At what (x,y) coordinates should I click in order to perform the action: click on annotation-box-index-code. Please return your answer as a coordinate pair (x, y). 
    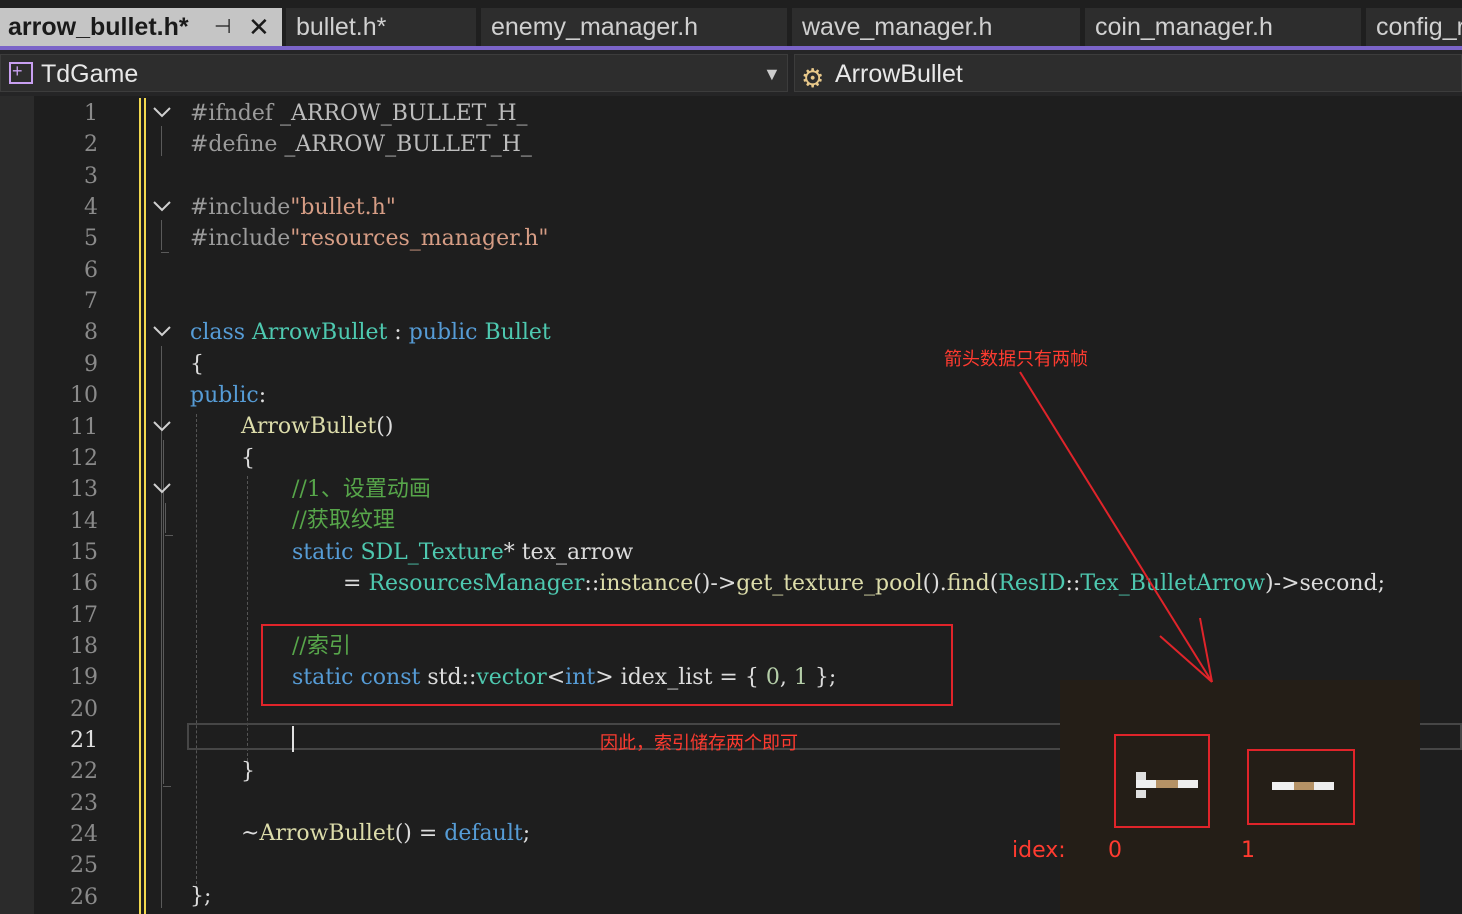
    Looking at the image, I should click on (607, 665).